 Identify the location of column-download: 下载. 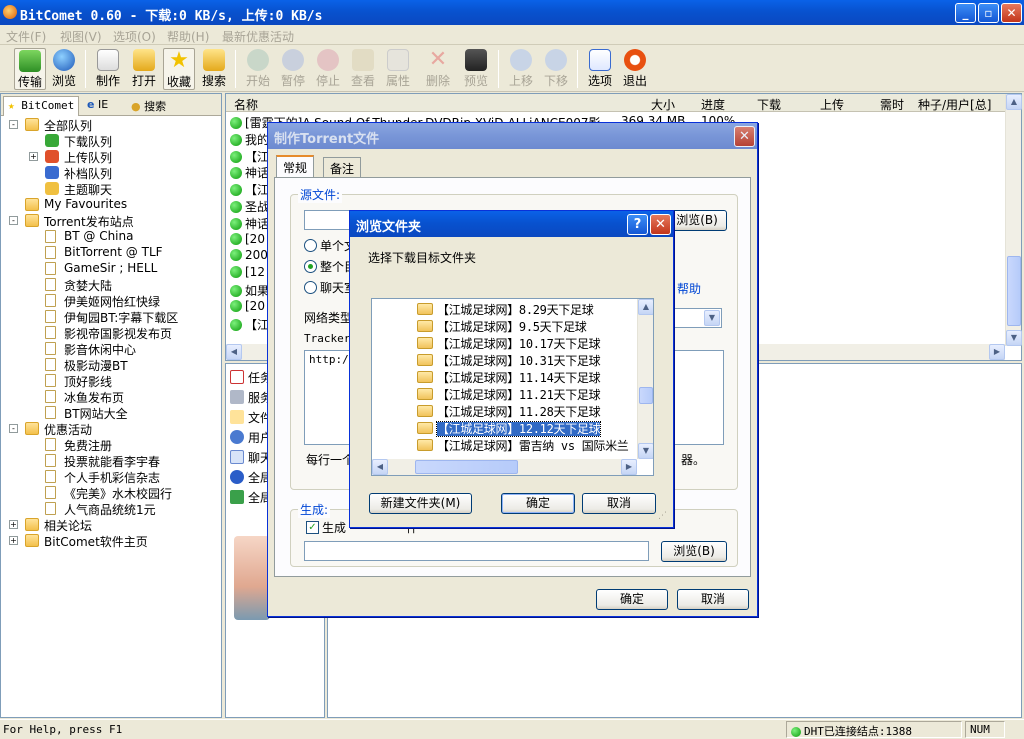
(769, 104).